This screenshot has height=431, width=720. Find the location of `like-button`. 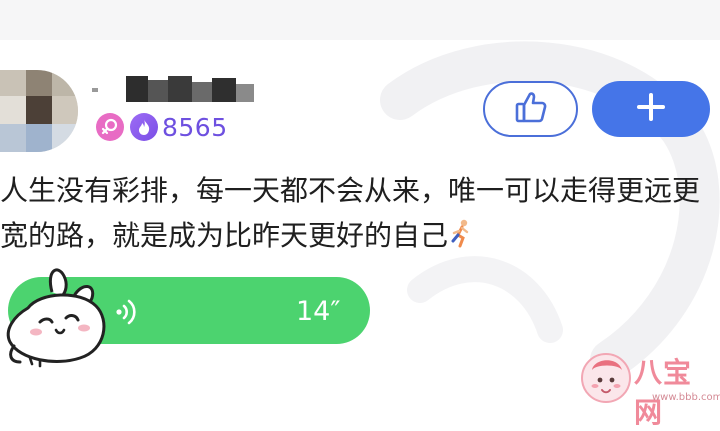

like-button is located at coordinates (530, 109).